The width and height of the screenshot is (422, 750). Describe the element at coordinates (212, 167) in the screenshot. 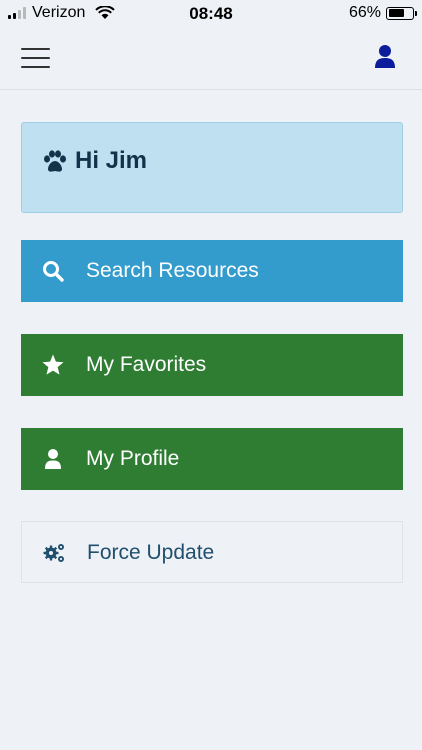

I see `greeting-panel: Hi Jim` at that location.